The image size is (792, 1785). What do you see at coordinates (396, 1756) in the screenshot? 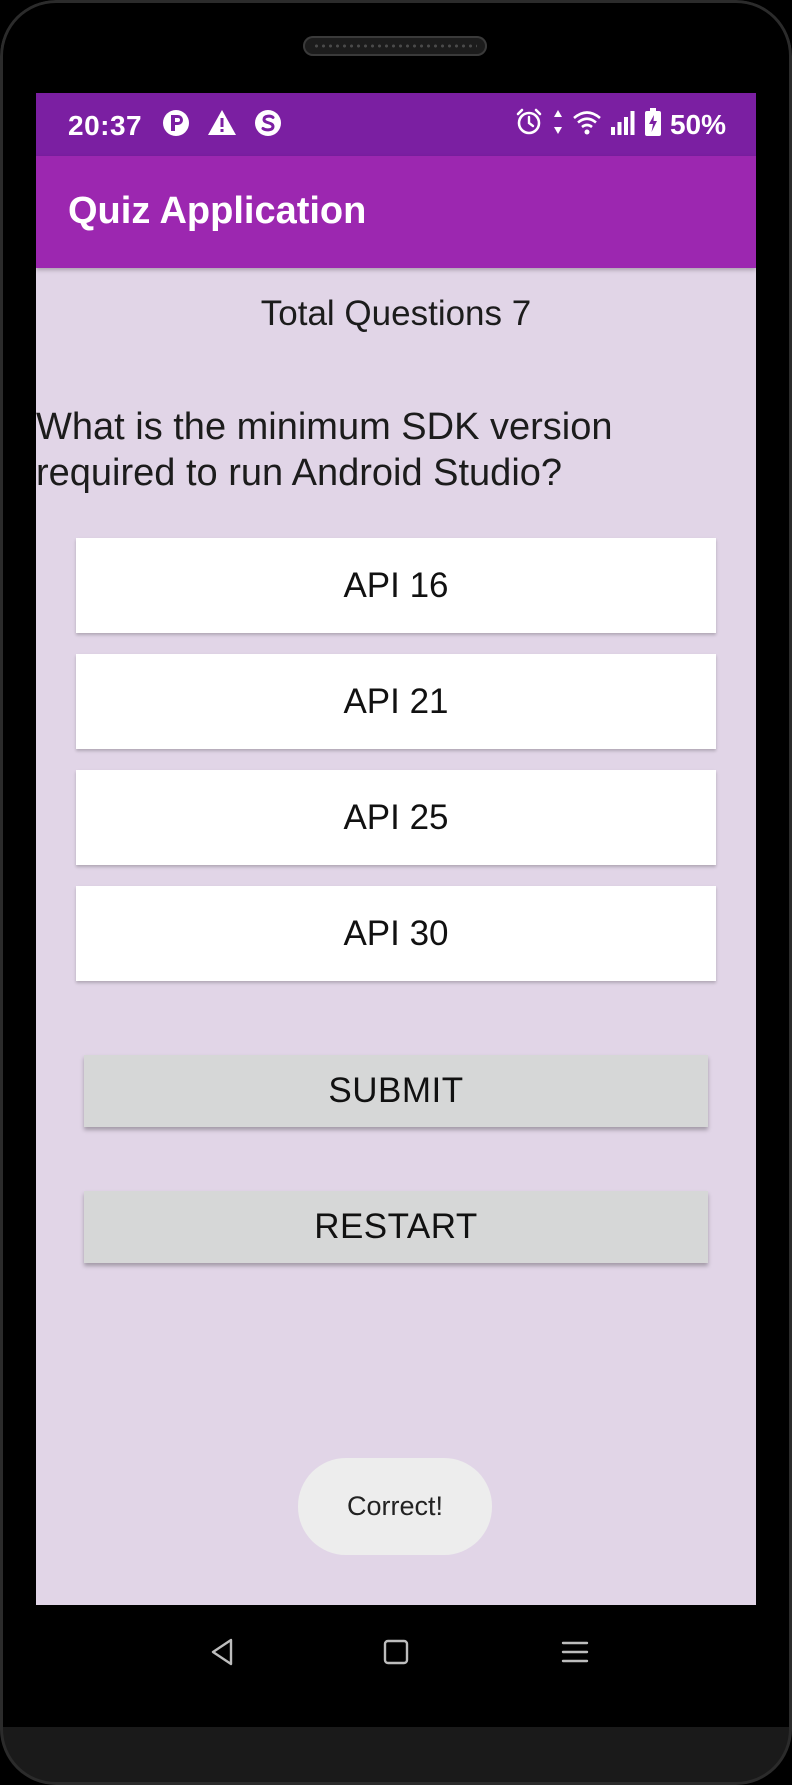
I see `device-bottom-bezel` at bounding box center [396, 1756].